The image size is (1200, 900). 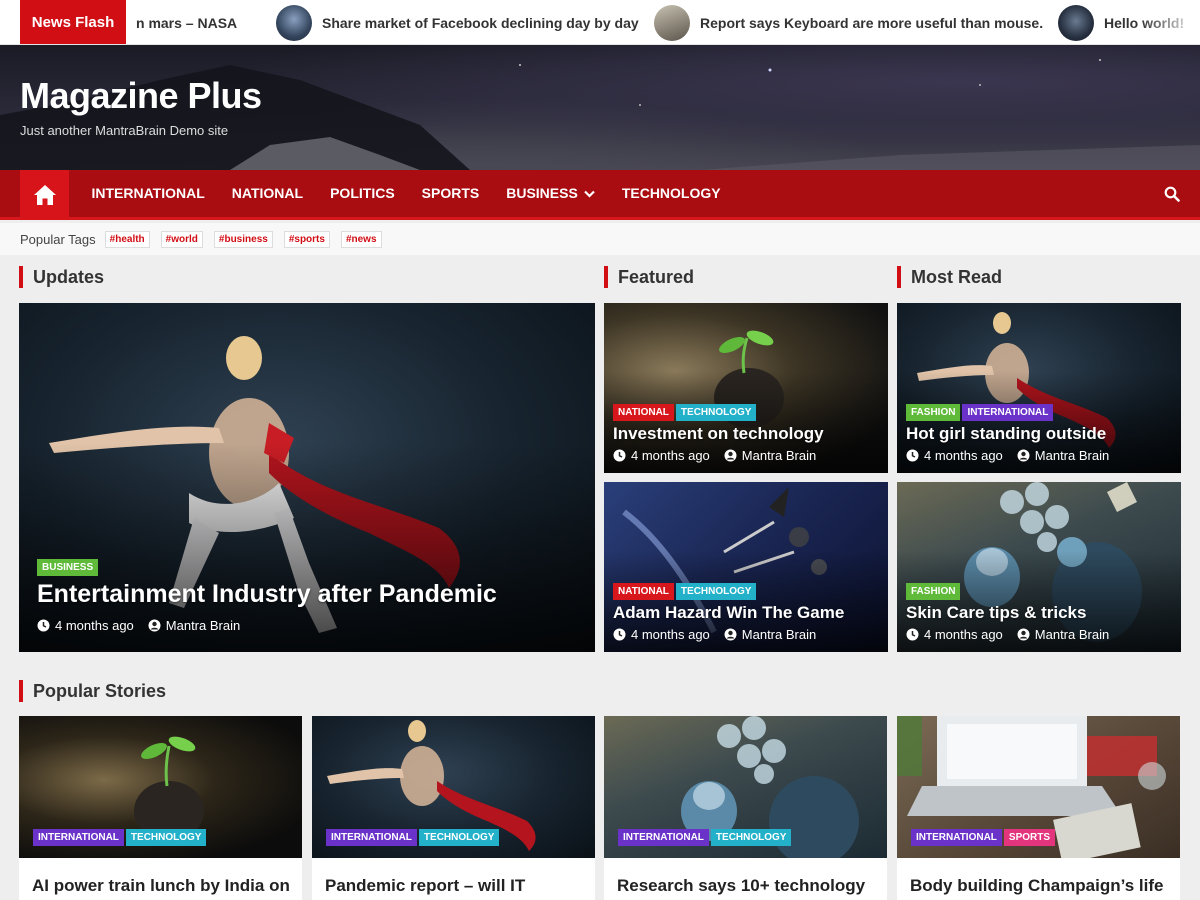 What do you see at coordinates (1029, 837) in the screenshot?
I see `category-badge: SPORTS` at bounding box center [1029, 837].